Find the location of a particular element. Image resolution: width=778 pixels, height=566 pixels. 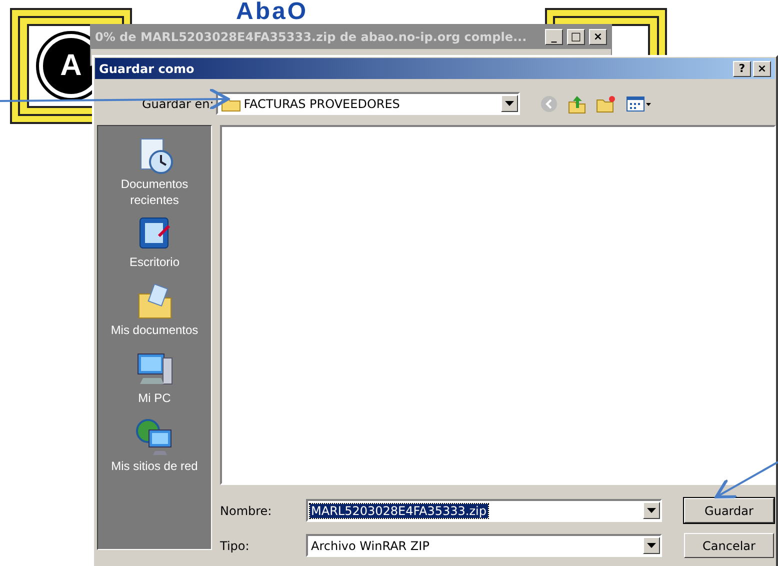

view-menu-icon is located at coordinates (639, 103).